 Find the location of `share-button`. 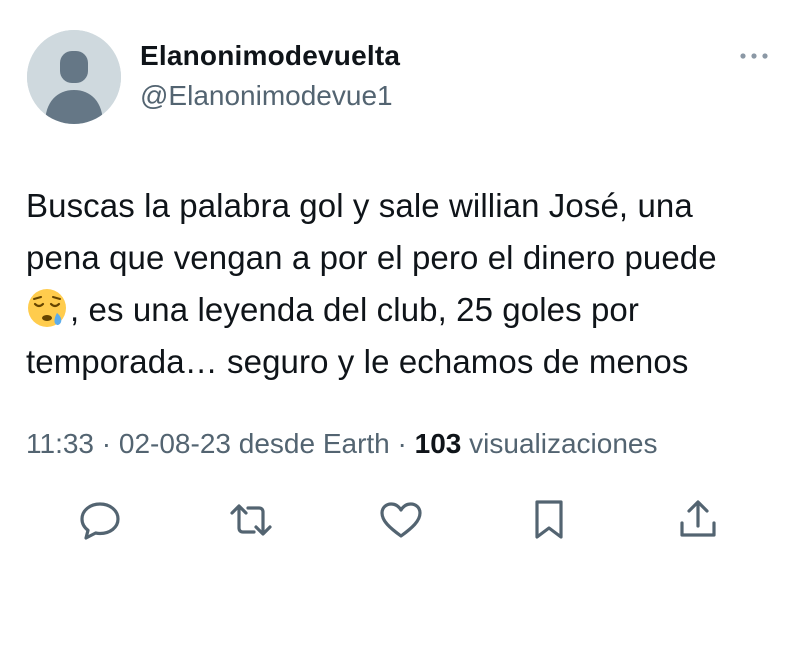

share-button is located at coordinates (698, 520).